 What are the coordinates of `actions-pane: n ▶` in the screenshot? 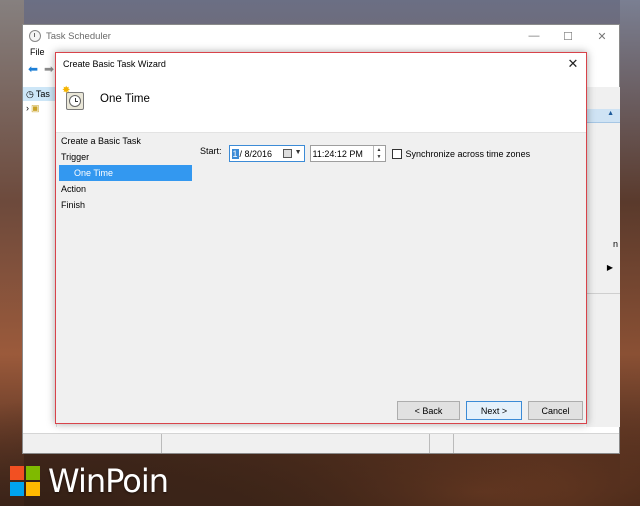 It's located at (603, 257).